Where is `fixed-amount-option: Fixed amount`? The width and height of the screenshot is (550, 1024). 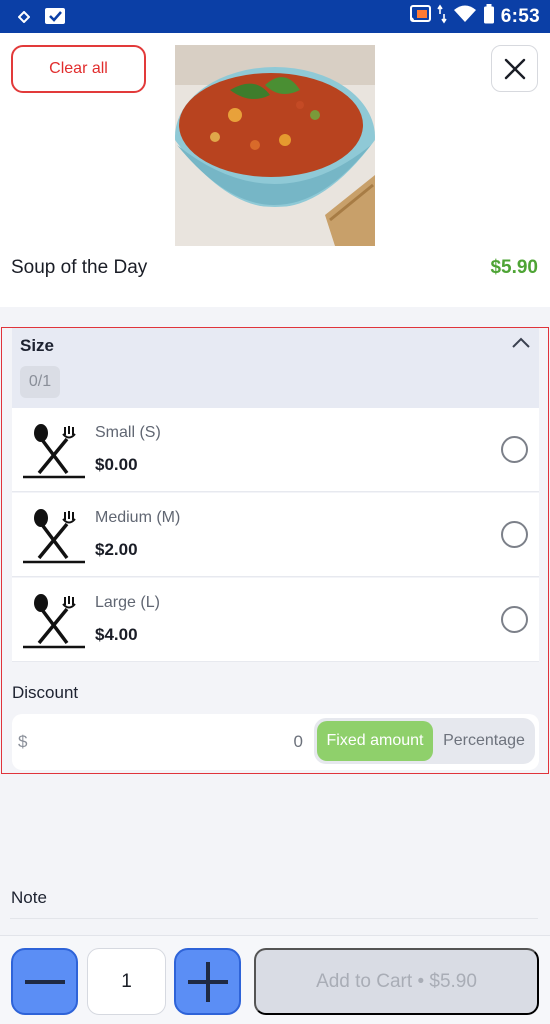 fixed-amount-option: Fixed amount is located at coordinates (375, 741).